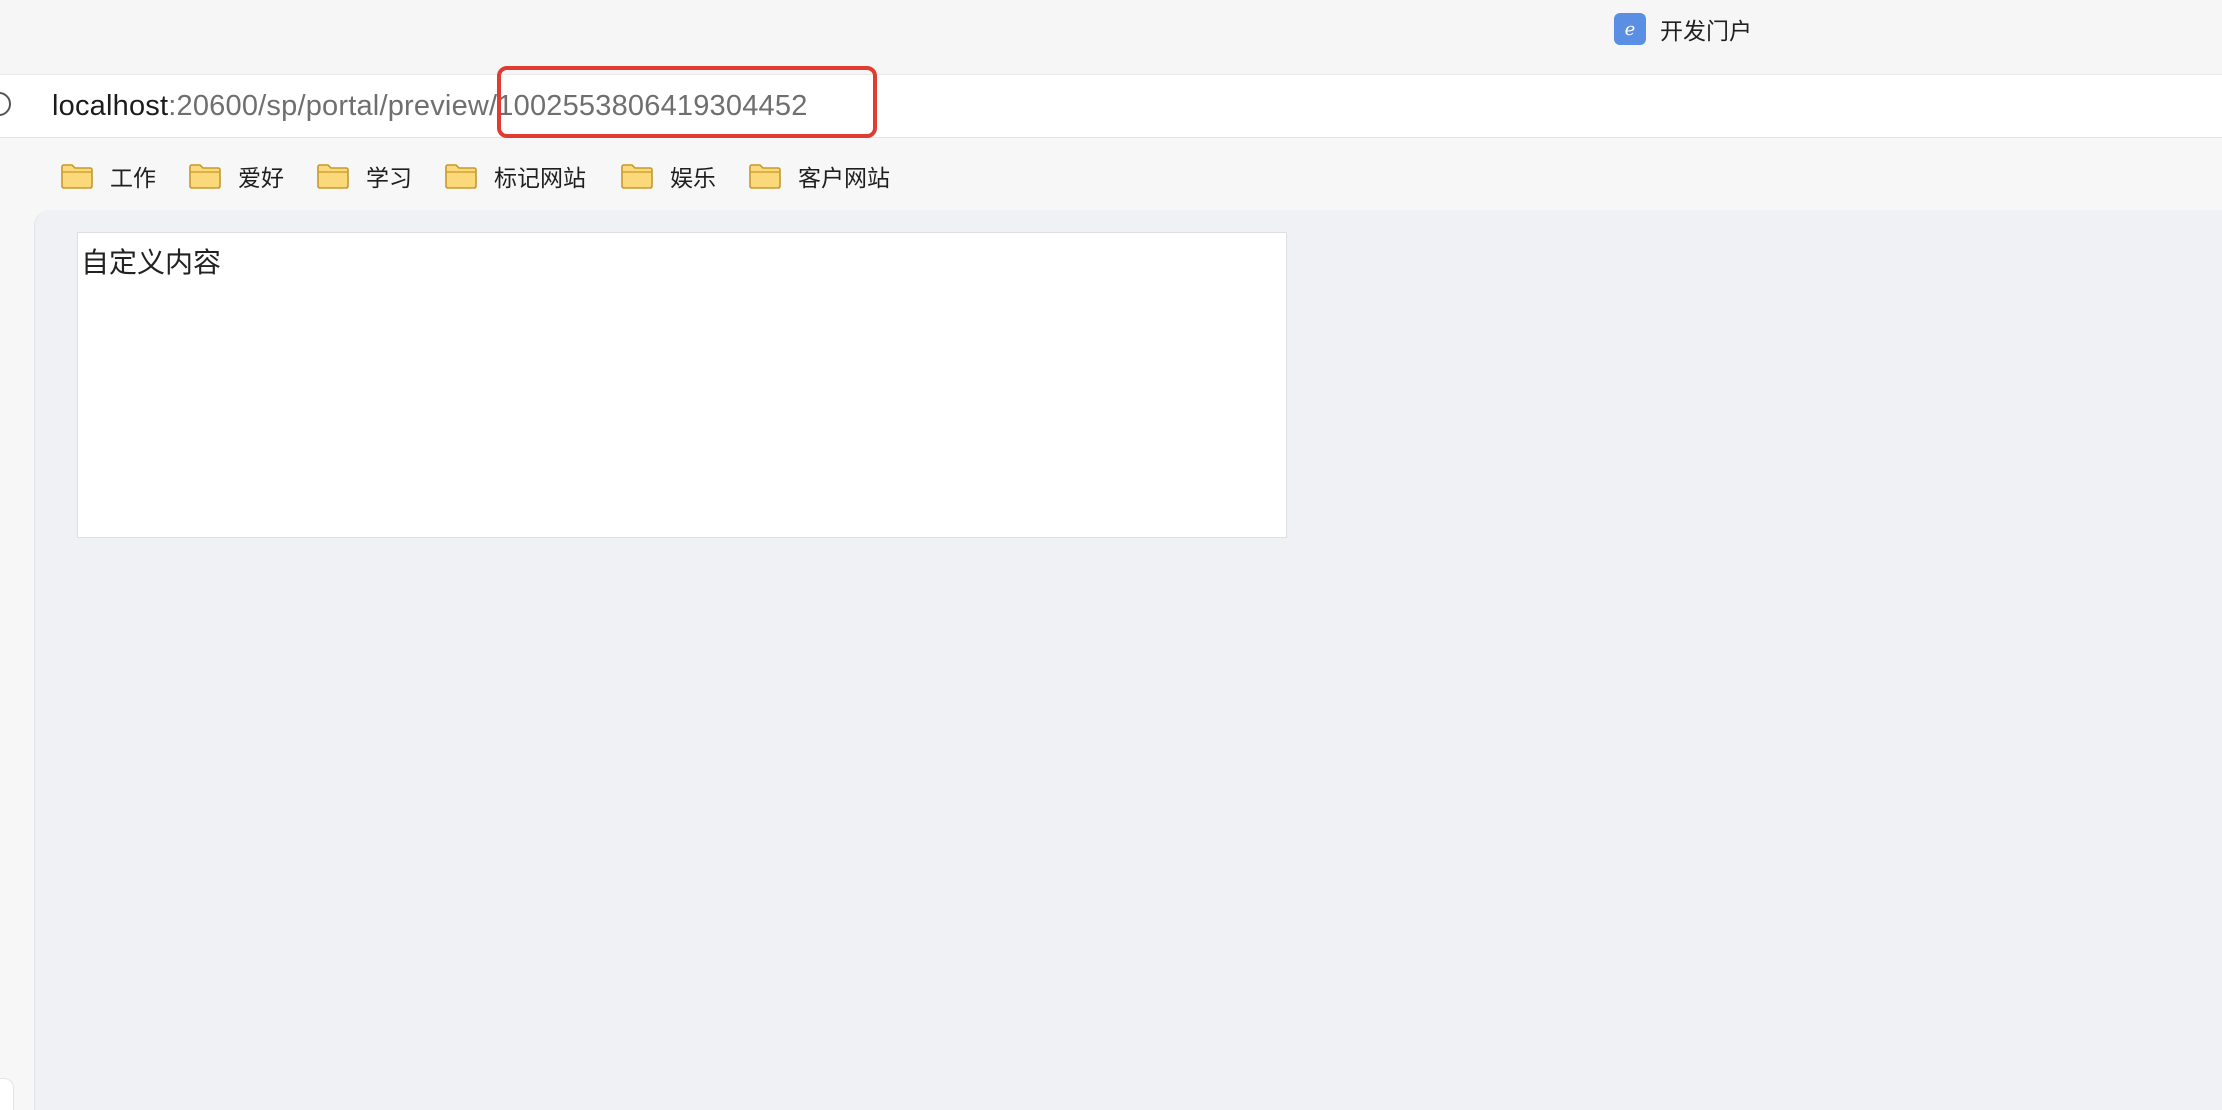  I want to click on url-host: localhost, so click(110, 106).